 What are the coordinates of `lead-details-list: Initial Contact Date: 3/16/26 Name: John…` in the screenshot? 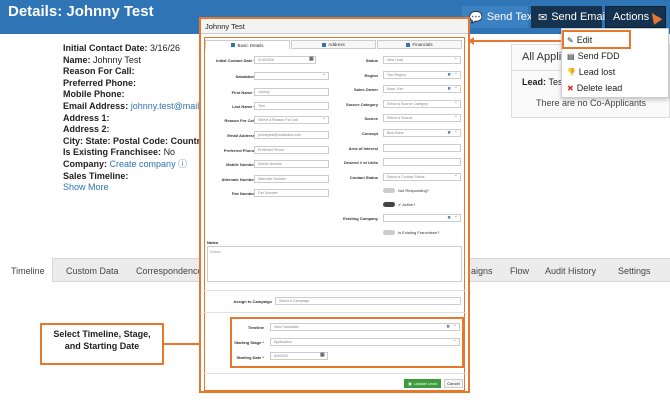 It's located at (135, 118).